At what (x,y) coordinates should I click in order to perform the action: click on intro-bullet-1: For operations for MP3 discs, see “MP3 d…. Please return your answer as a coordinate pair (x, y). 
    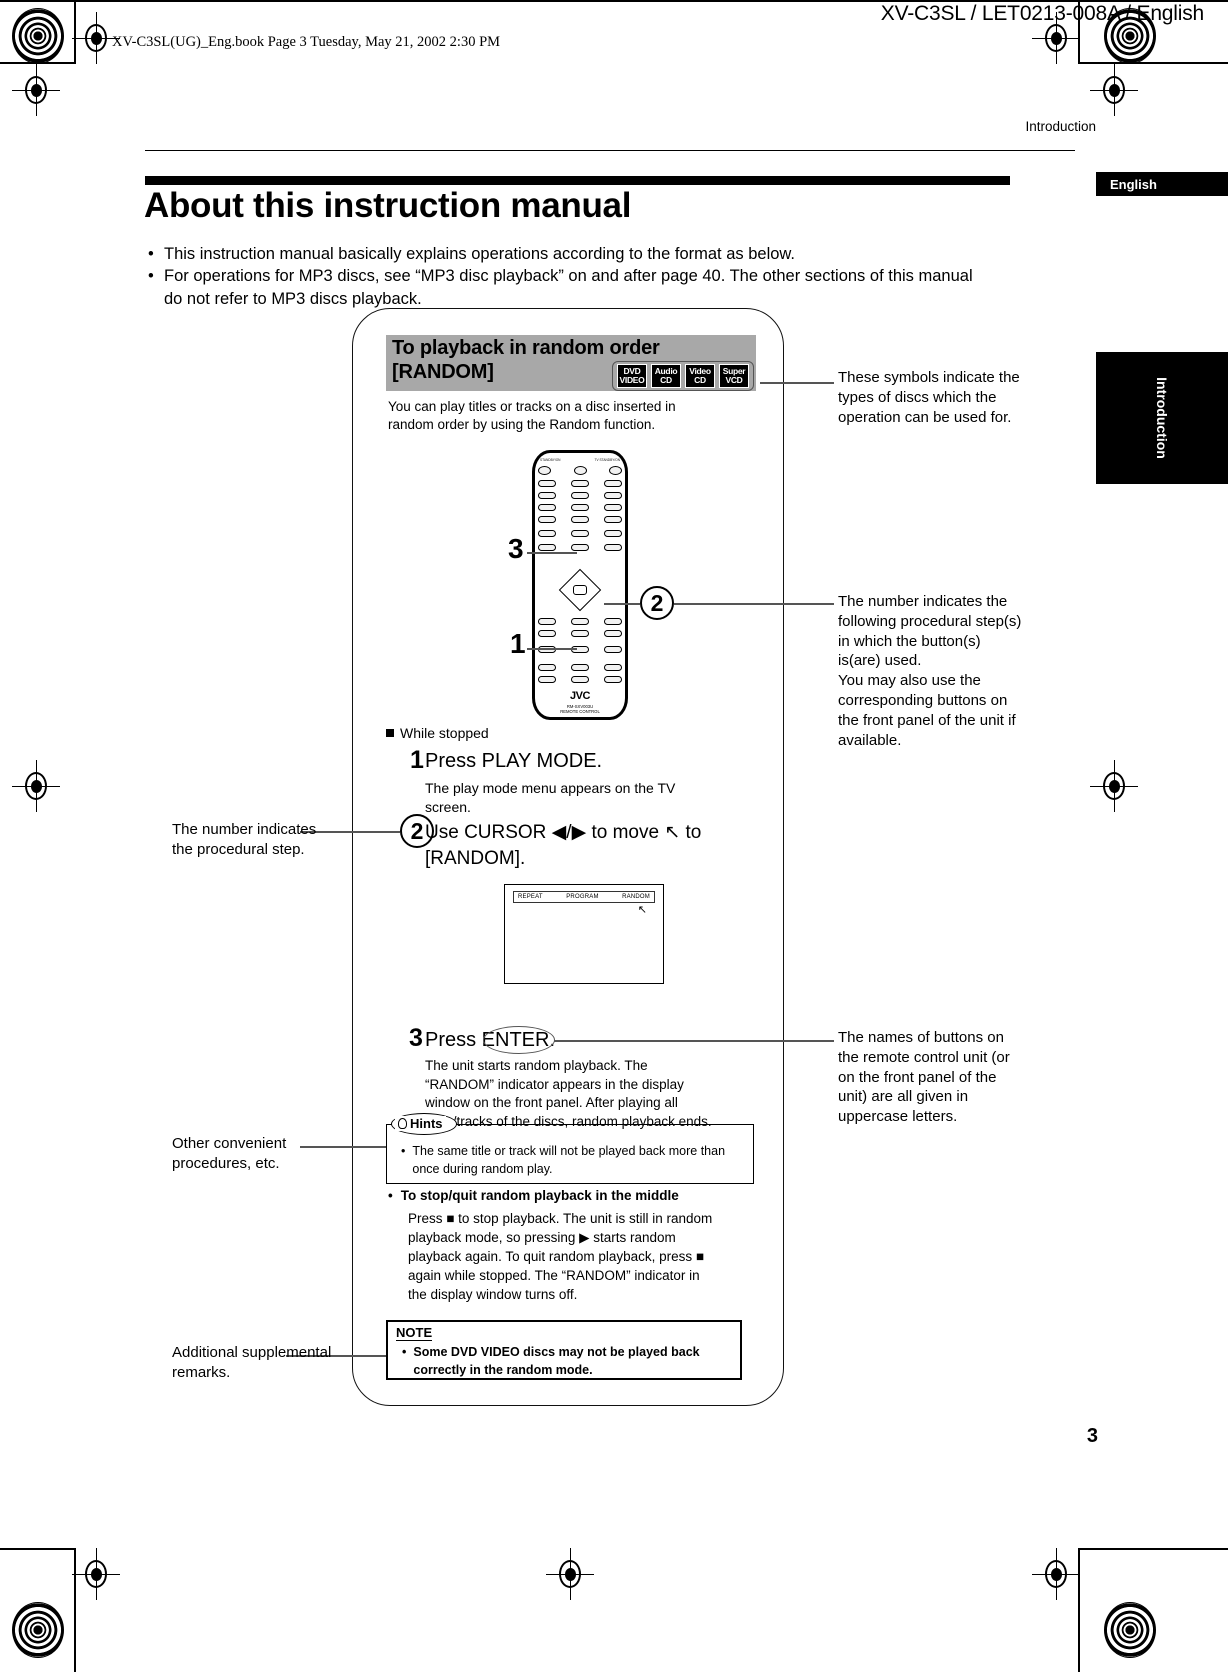
    Looking at the image, I should click on (568, 287).